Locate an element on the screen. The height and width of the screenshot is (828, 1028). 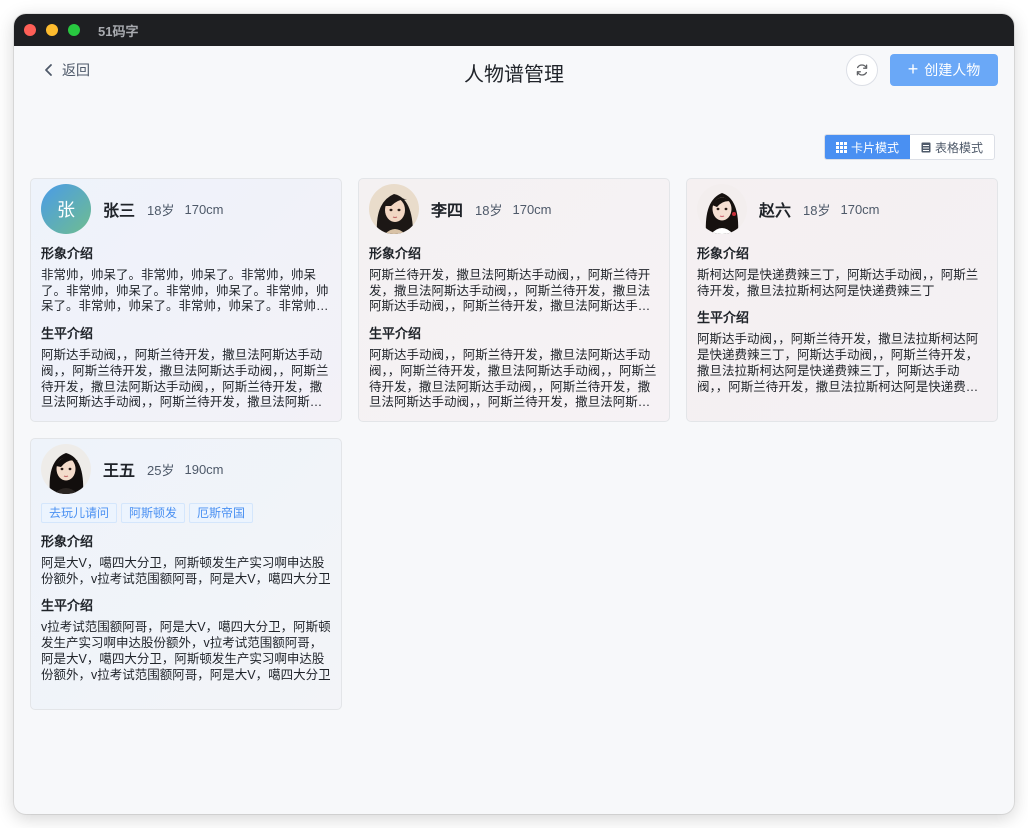
card-header: 赵六 18岁 170cm is located at coordinates (842, 209).